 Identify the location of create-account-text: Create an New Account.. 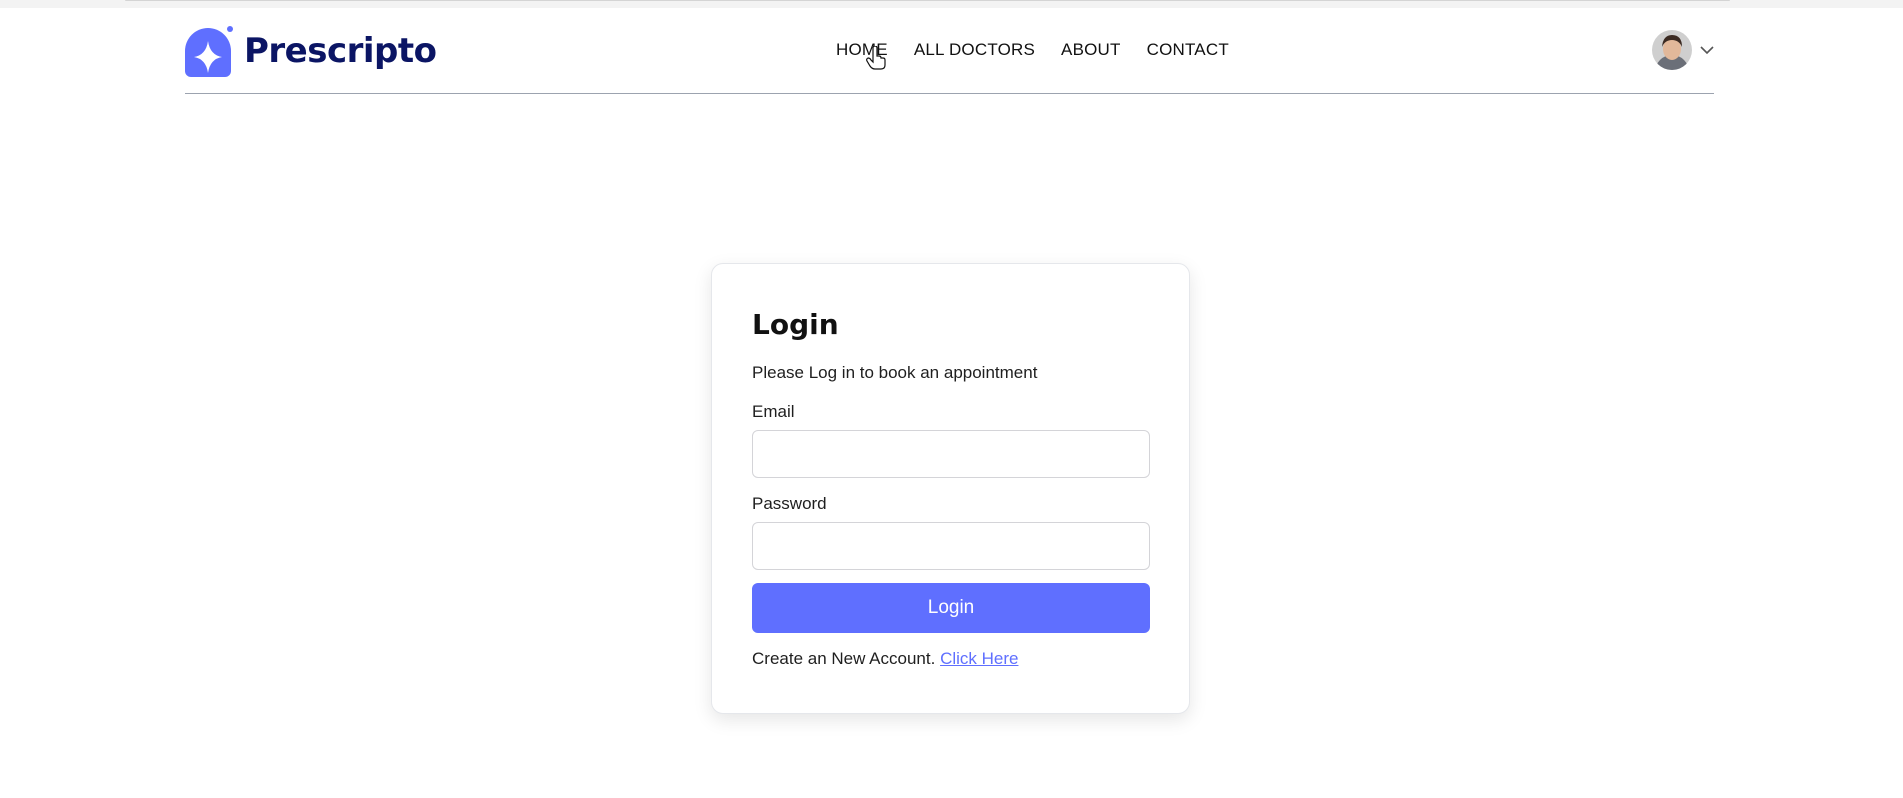
(844, 658).